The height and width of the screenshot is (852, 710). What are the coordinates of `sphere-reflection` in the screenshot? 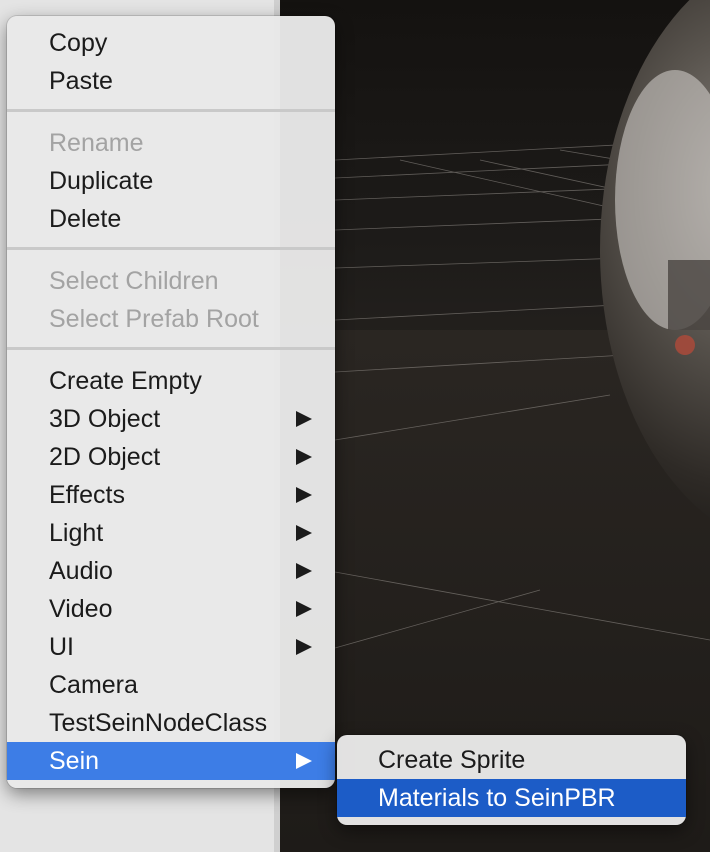 It's located at (689, 295).